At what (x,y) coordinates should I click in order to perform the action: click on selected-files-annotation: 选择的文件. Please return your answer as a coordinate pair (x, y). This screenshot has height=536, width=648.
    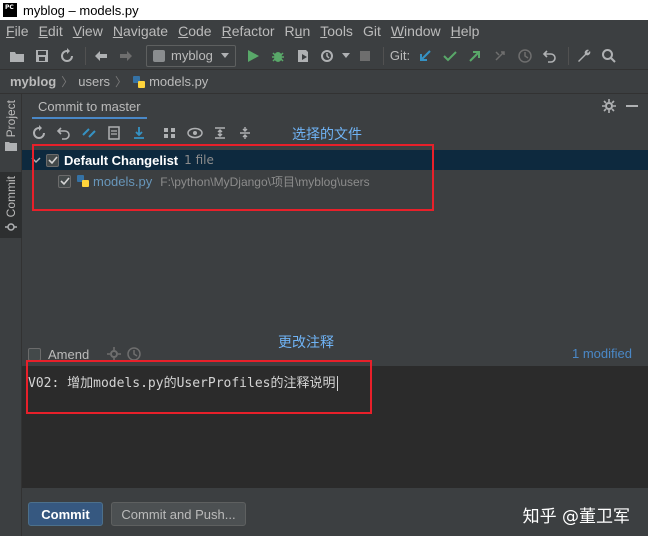
    Looking at the image, I should click on (327, 135).